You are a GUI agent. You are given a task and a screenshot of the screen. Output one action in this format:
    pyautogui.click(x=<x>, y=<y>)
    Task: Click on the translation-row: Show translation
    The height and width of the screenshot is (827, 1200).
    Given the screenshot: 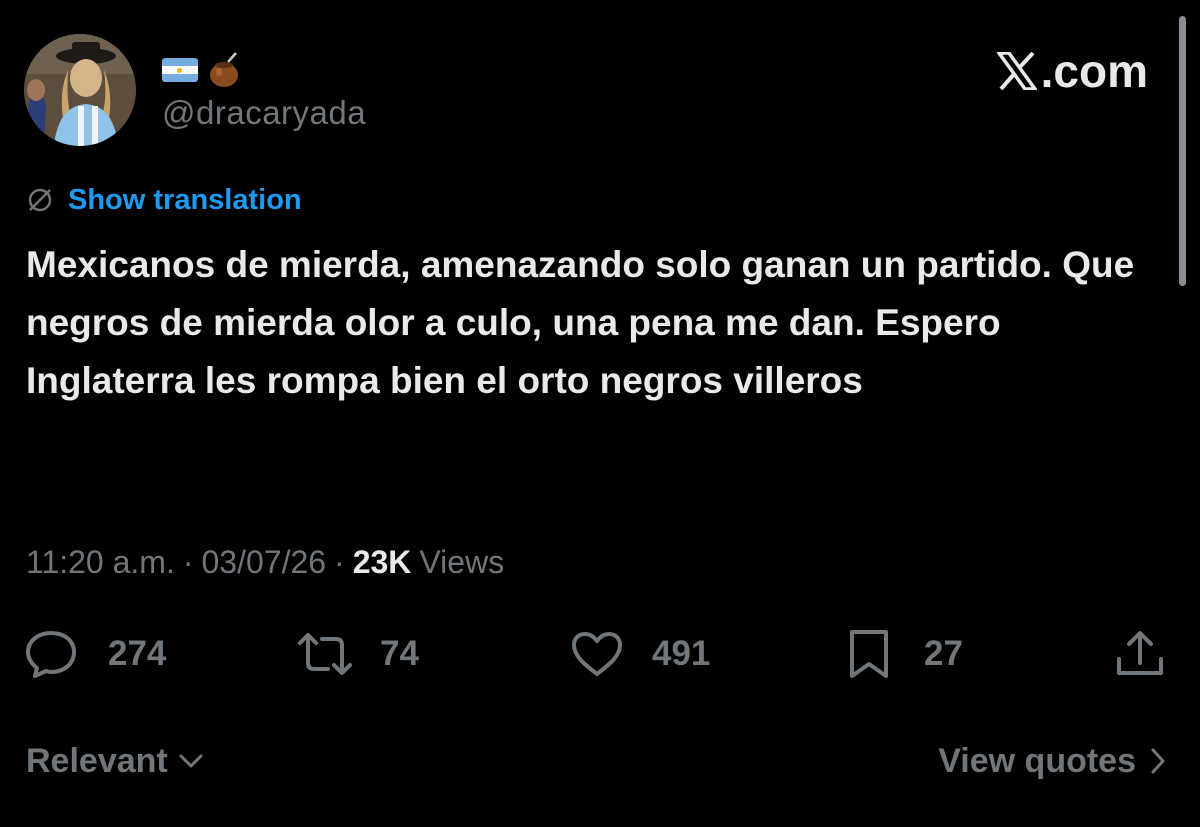 What is the action you would take?
    pyautogui.click(x=164, y=200)
    